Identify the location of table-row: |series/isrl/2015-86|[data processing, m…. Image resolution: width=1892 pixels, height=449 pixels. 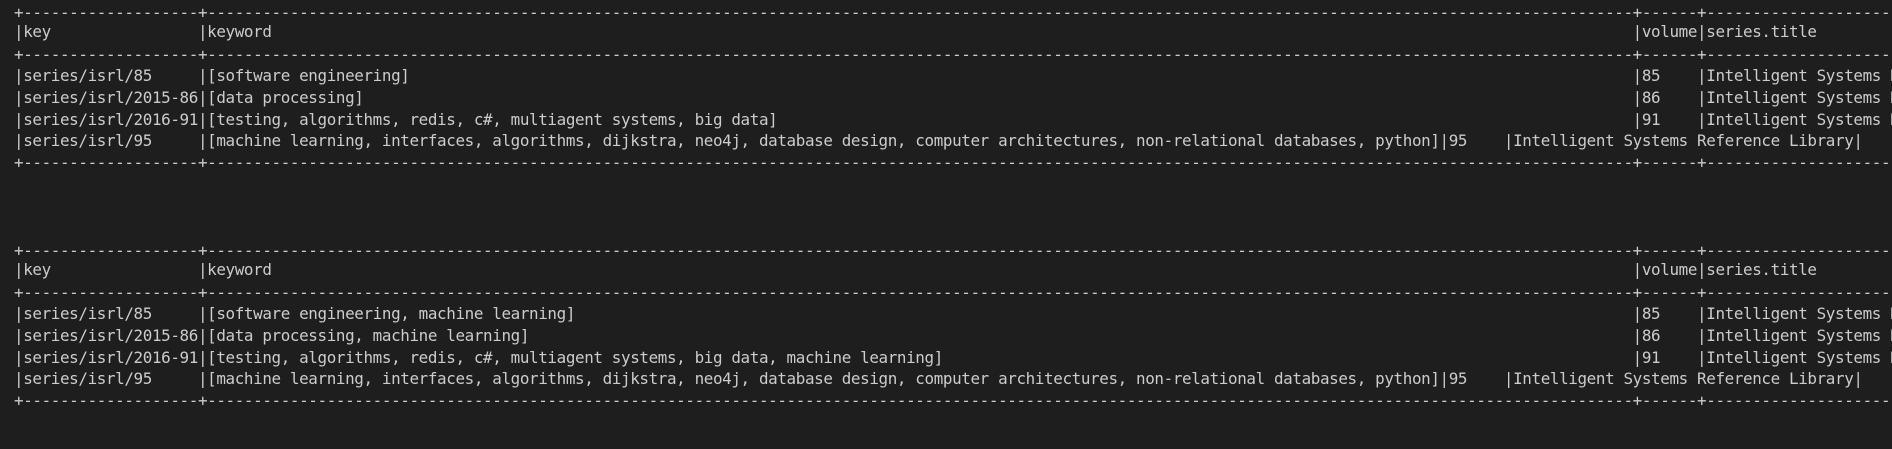
(953, 335).